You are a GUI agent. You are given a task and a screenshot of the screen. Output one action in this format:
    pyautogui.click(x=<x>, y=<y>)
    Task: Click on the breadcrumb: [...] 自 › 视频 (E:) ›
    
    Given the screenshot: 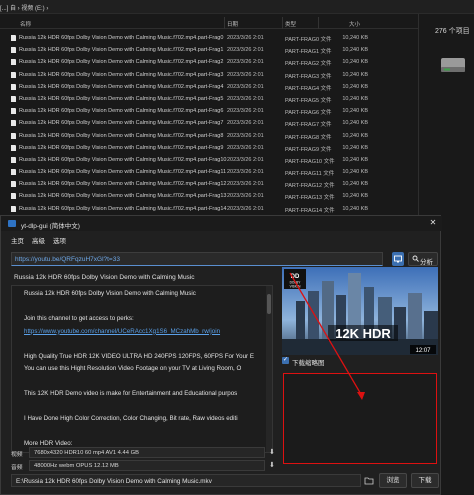 What is the action you would take?
    pyautogui.click(x=24, y=7)
    